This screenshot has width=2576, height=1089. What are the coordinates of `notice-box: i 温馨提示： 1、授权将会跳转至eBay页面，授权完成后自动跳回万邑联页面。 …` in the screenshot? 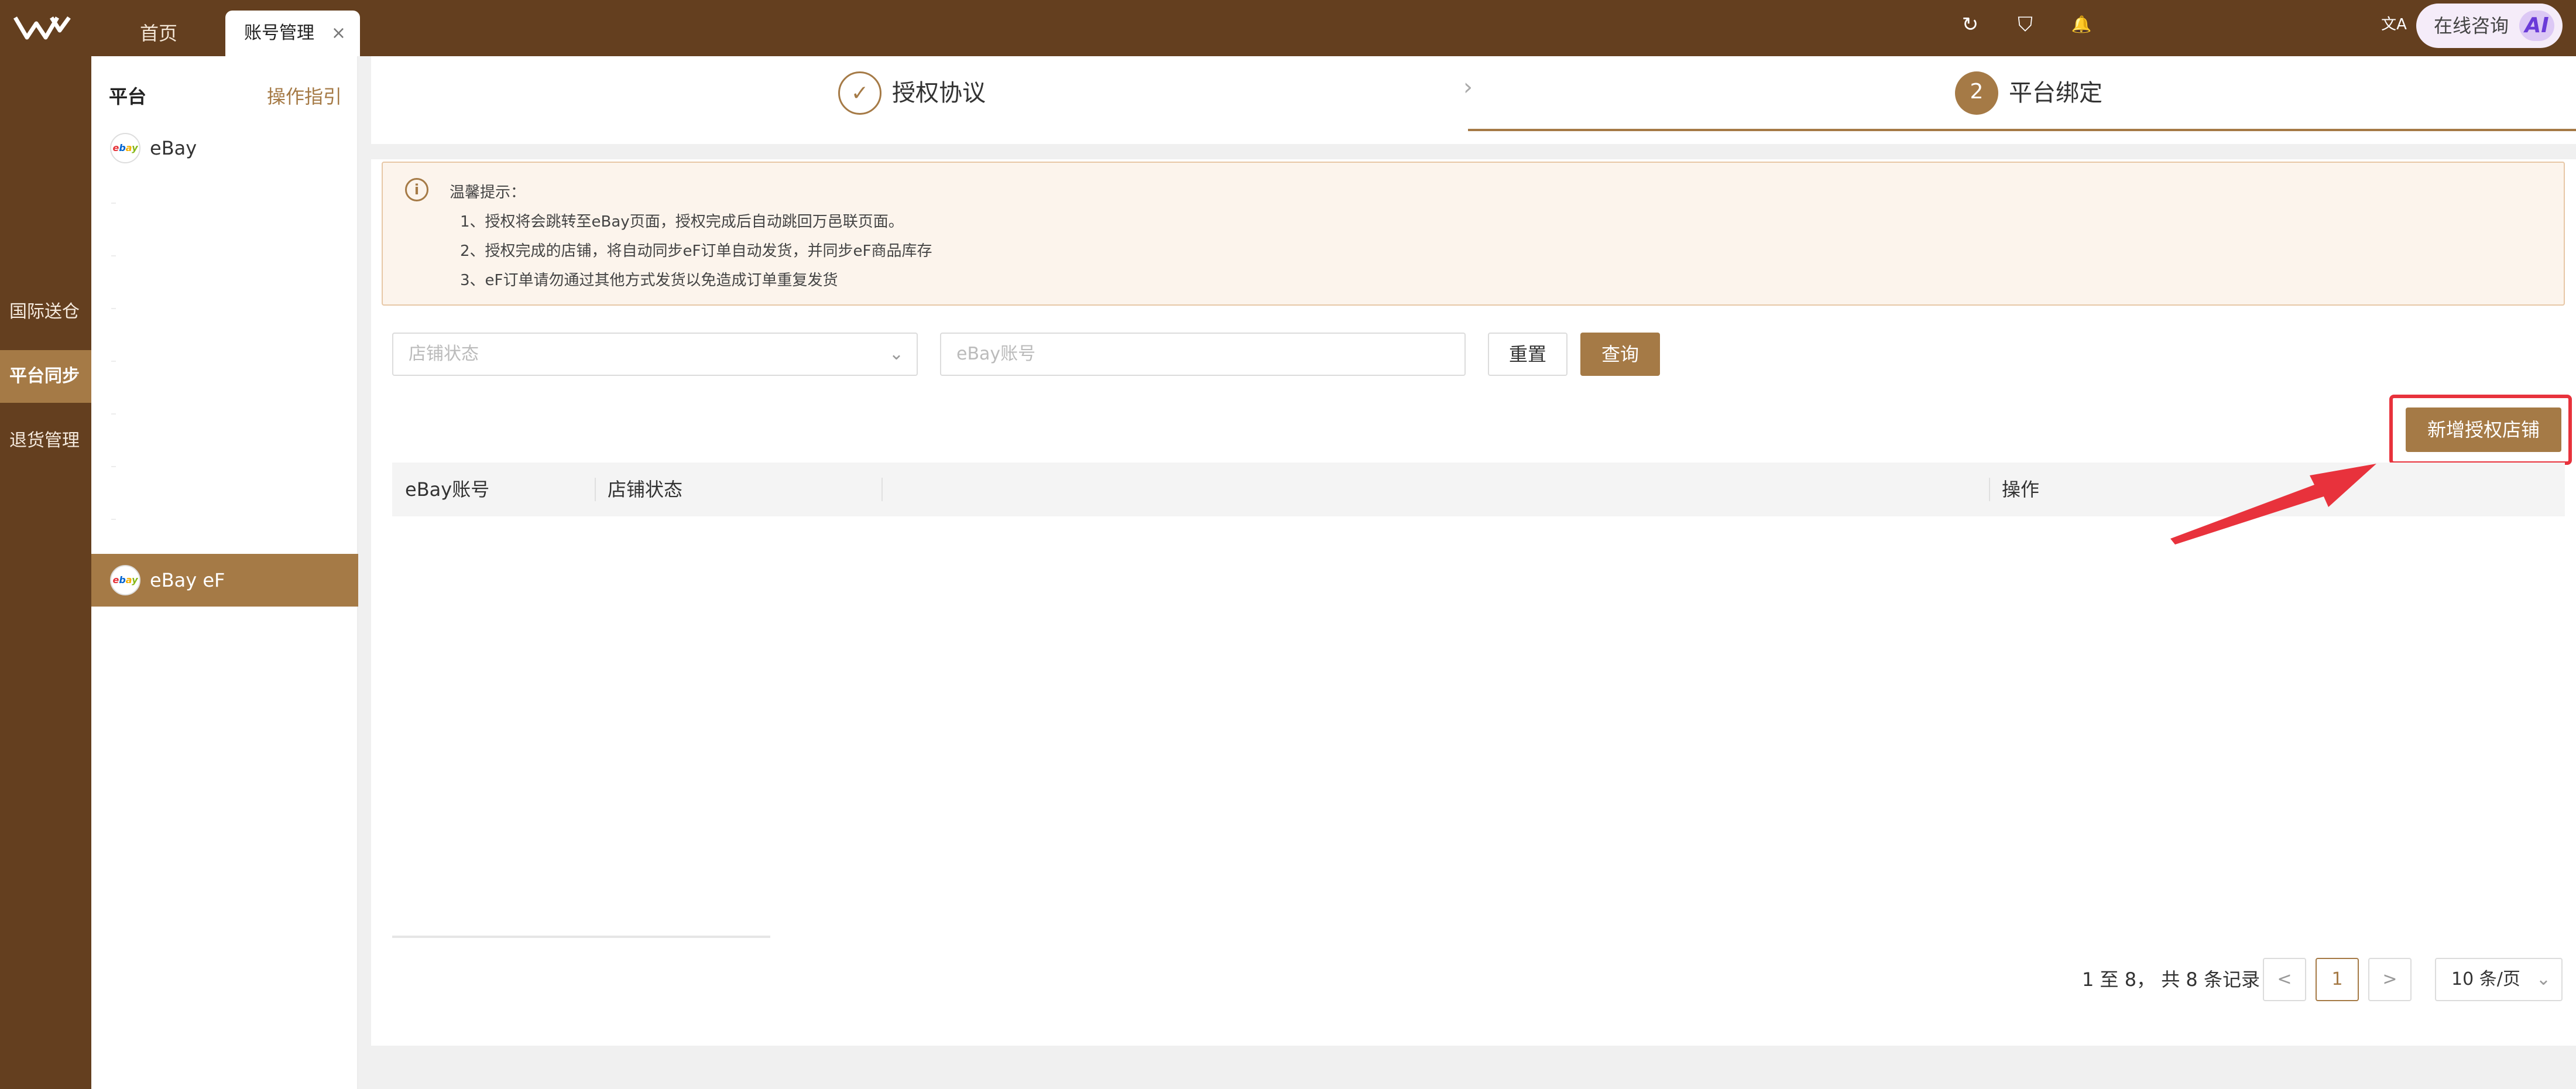 It's located at (1474, 234).